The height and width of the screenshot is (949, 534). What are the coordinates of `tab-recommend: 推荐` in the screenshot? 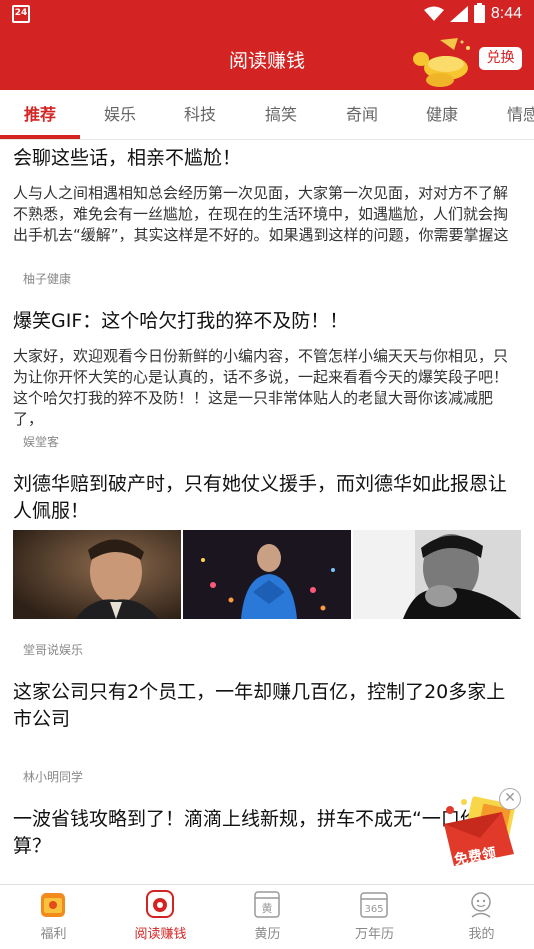 It's located at (40, 114).